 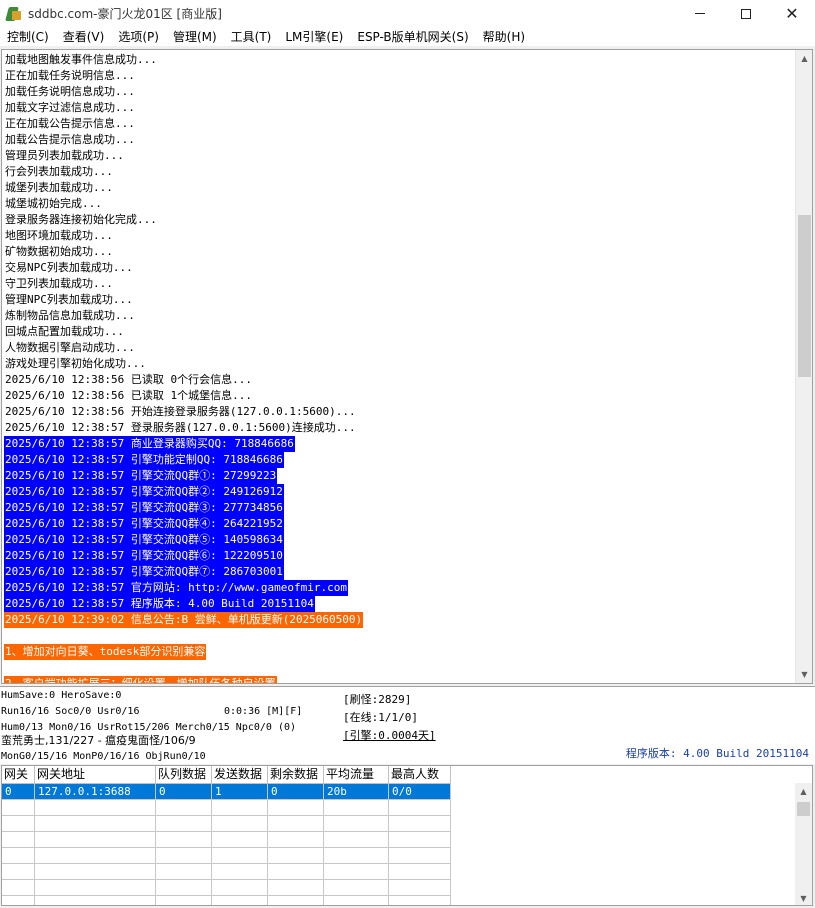 I want to click on menu-view: 查看(V), so click(x=84, y=37).